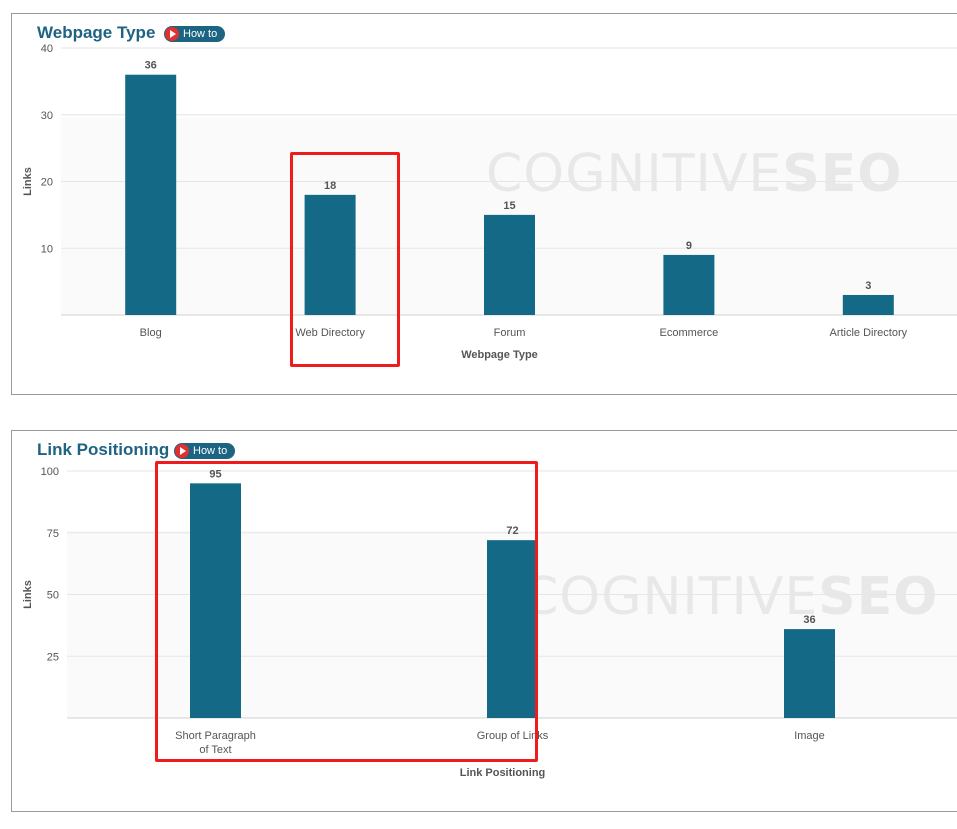  What do you see at coordinates (53, 657) in the screenshot?
I see `y-tick-label: 25` at bounding box center [53, 657].